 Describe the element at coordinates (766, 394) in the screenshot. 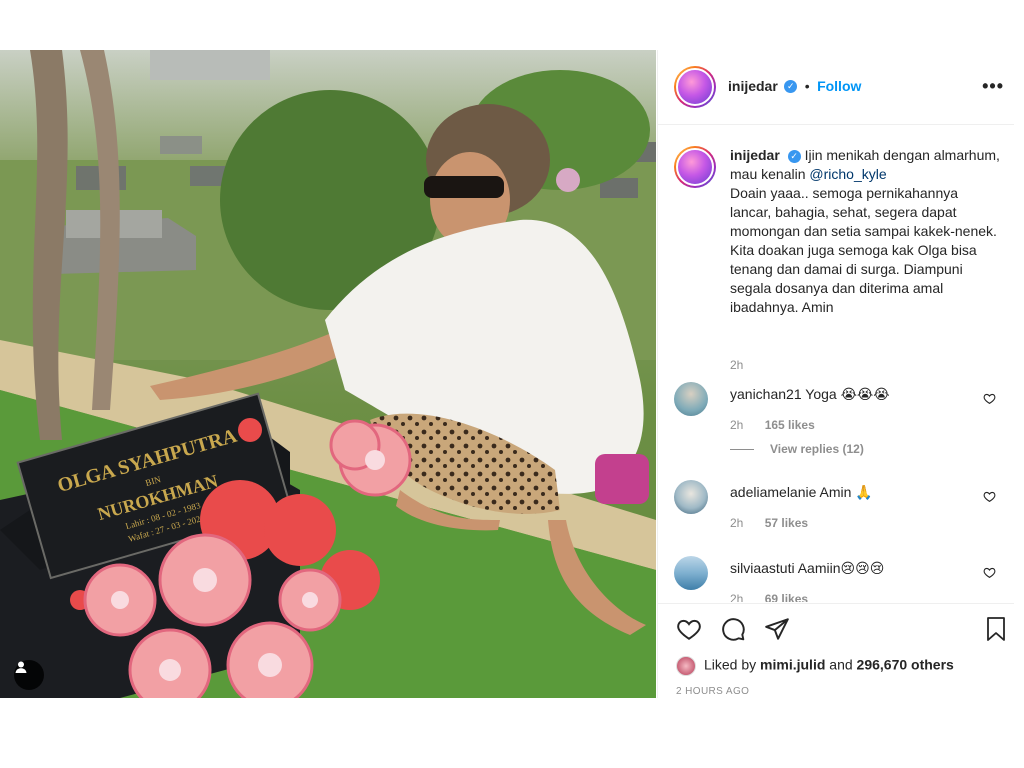

I see `commenter-username: yanichan21` at that location.